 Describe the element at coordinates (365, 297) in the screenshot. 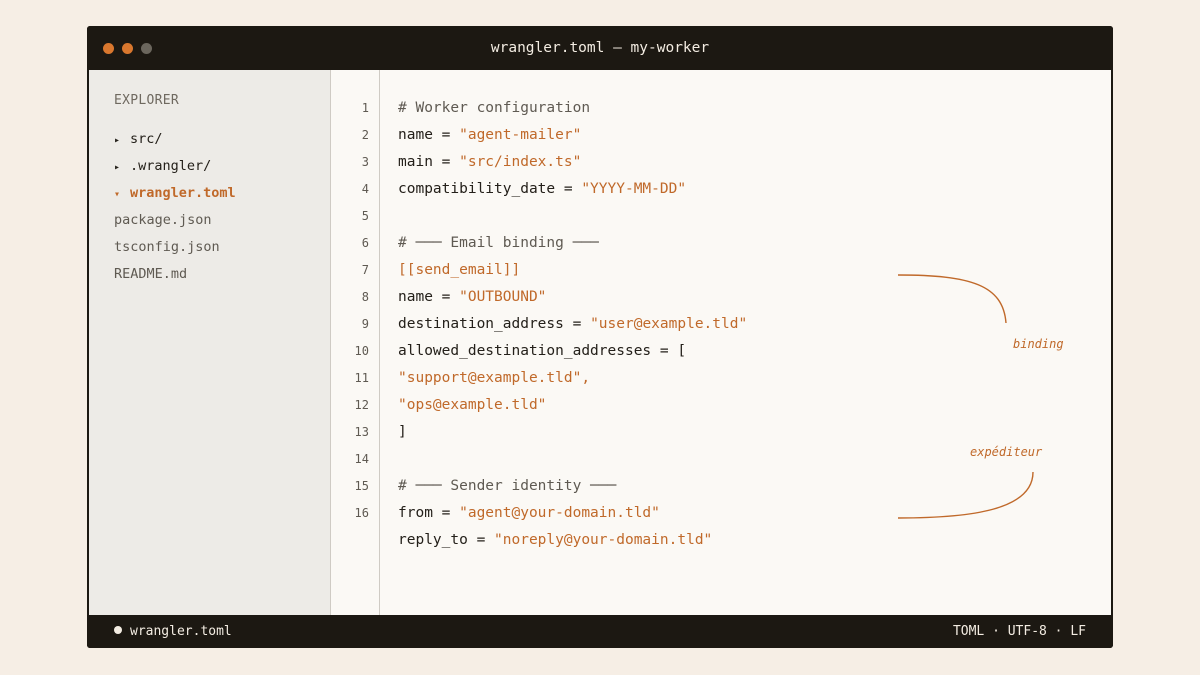

I see `line-number: 8` at that location.